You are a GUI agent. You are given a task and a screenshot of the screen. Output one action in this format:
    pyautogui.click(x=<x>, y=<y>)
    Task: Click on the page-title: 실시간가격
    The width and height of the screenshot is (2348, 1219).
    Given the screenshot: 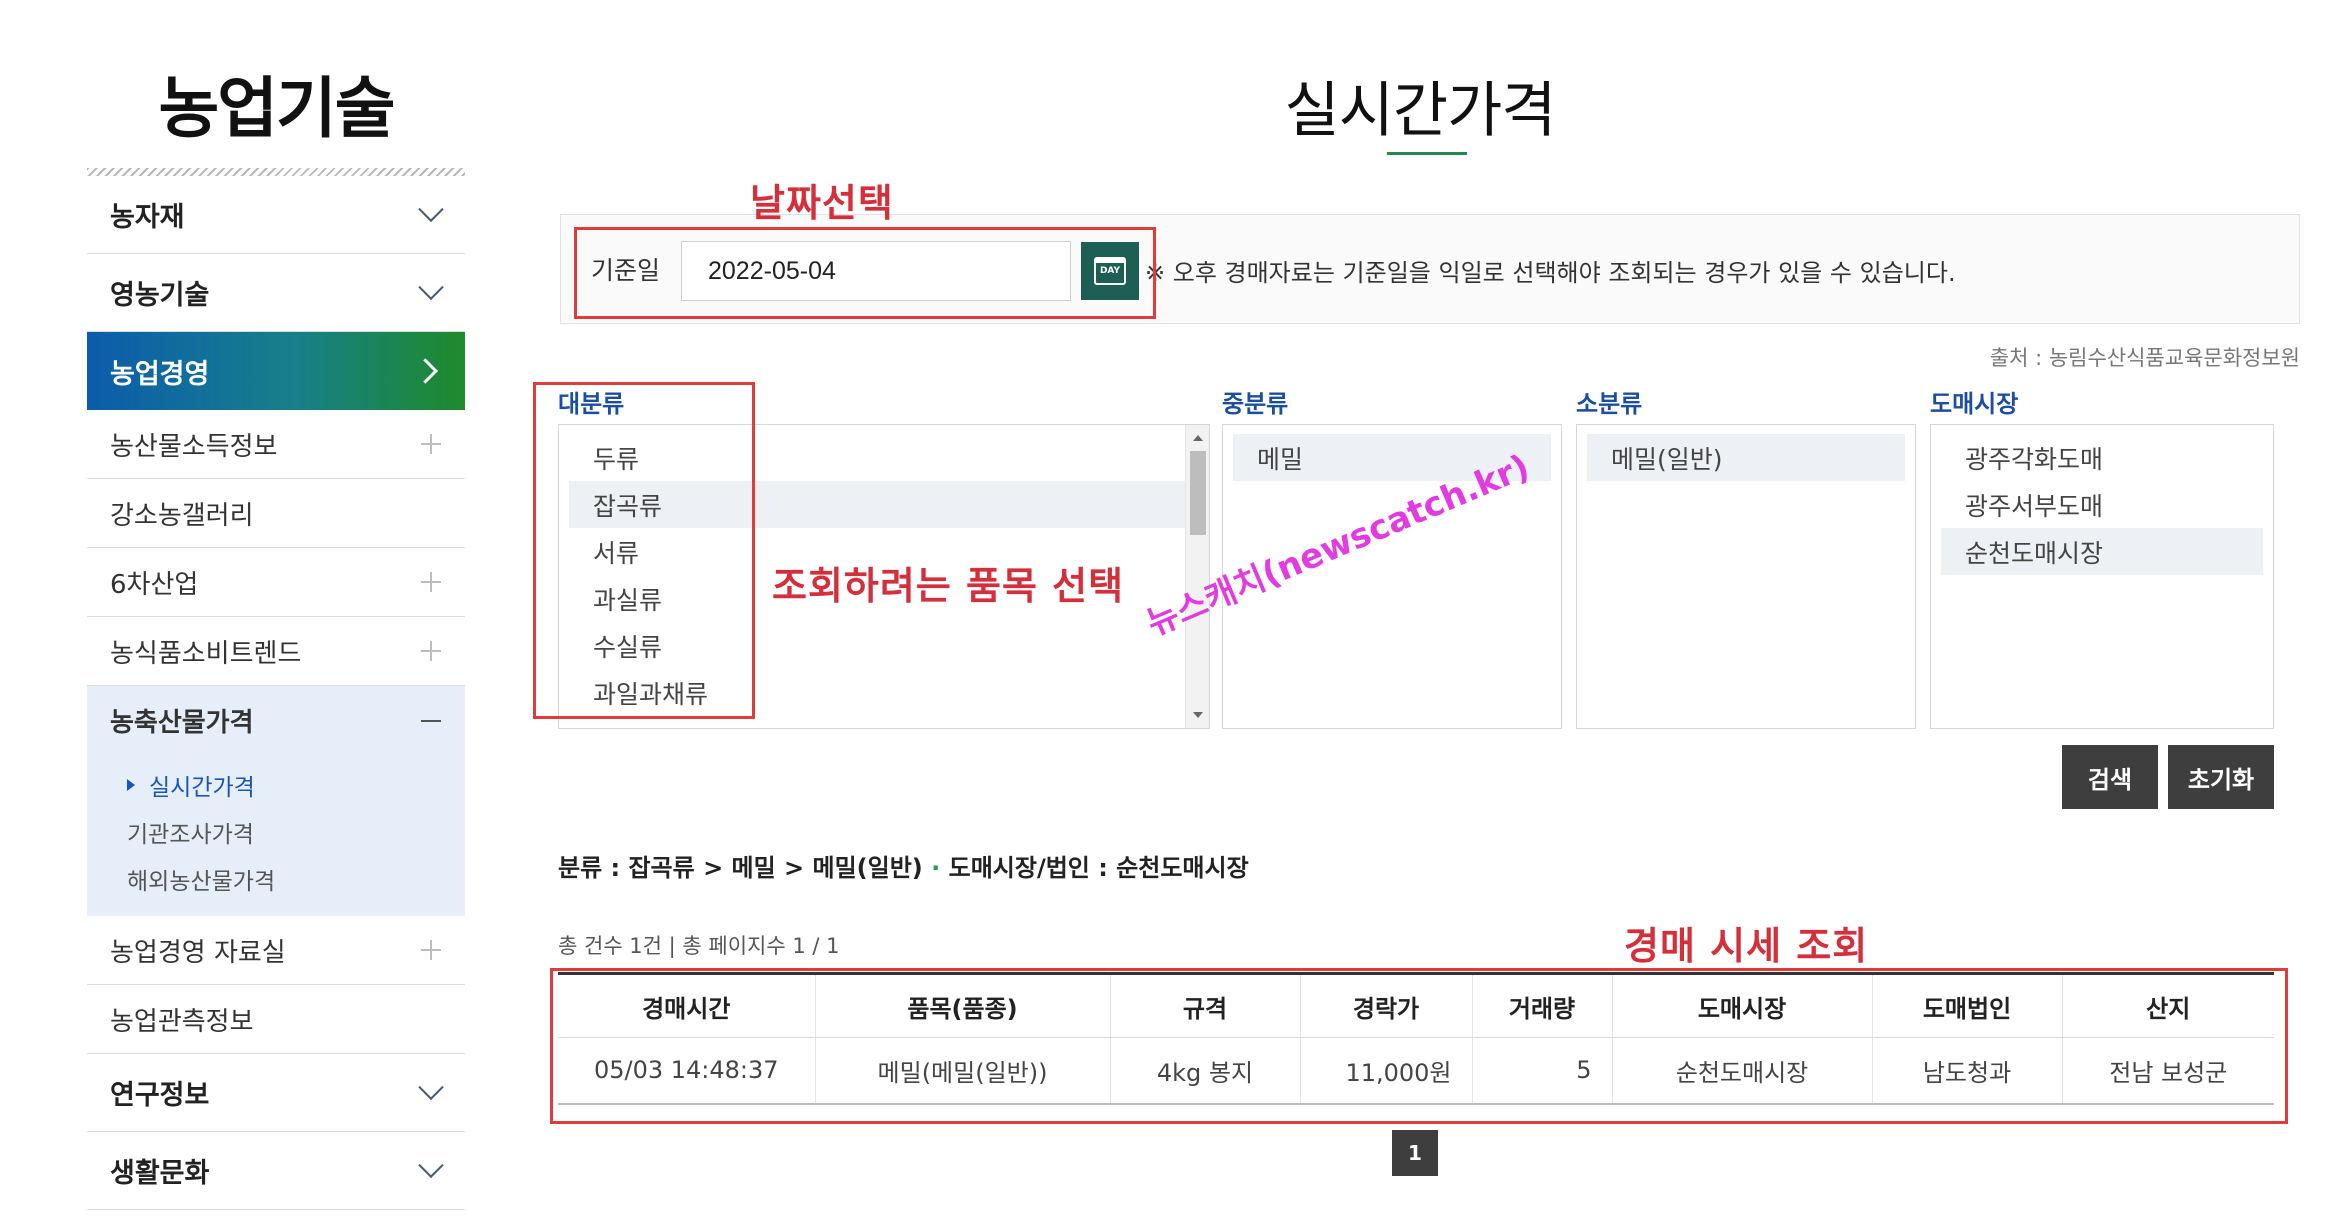 What is the action you would take?
    pyautogui.click(x=1420, y=111)
    